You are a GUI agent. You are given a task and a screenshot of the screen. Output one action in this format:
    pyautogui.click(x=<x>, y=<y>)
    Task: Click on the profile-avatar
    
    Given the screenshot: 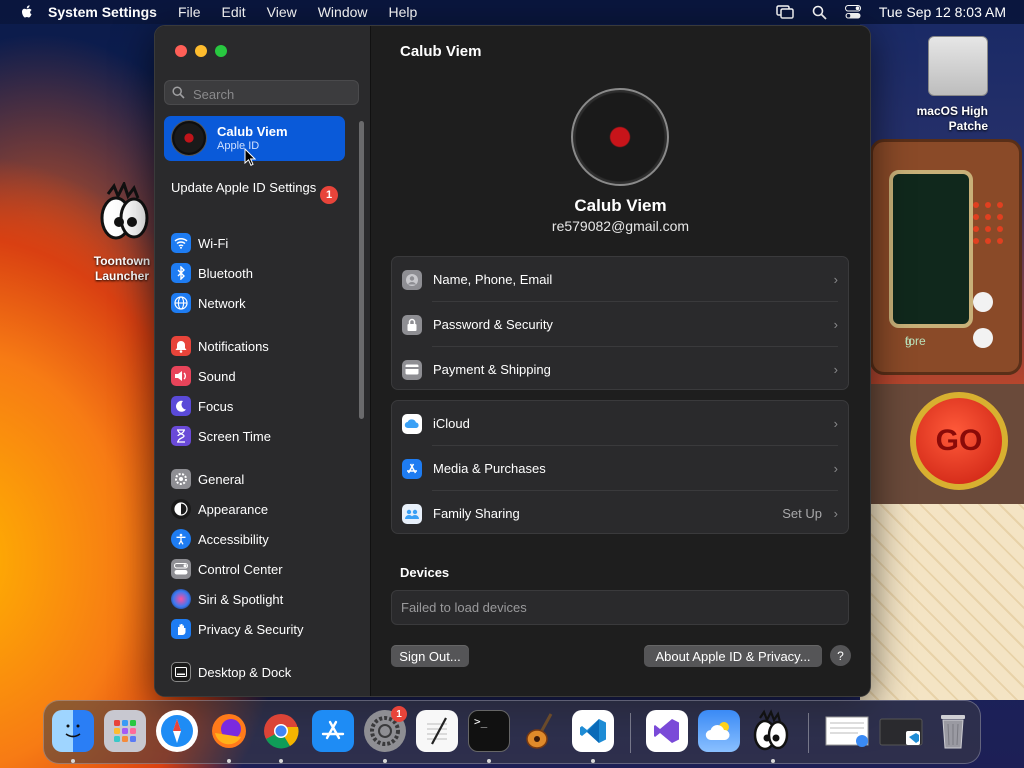 What is the action you would take?
    pyautogui.click(x=620, y=137)
    